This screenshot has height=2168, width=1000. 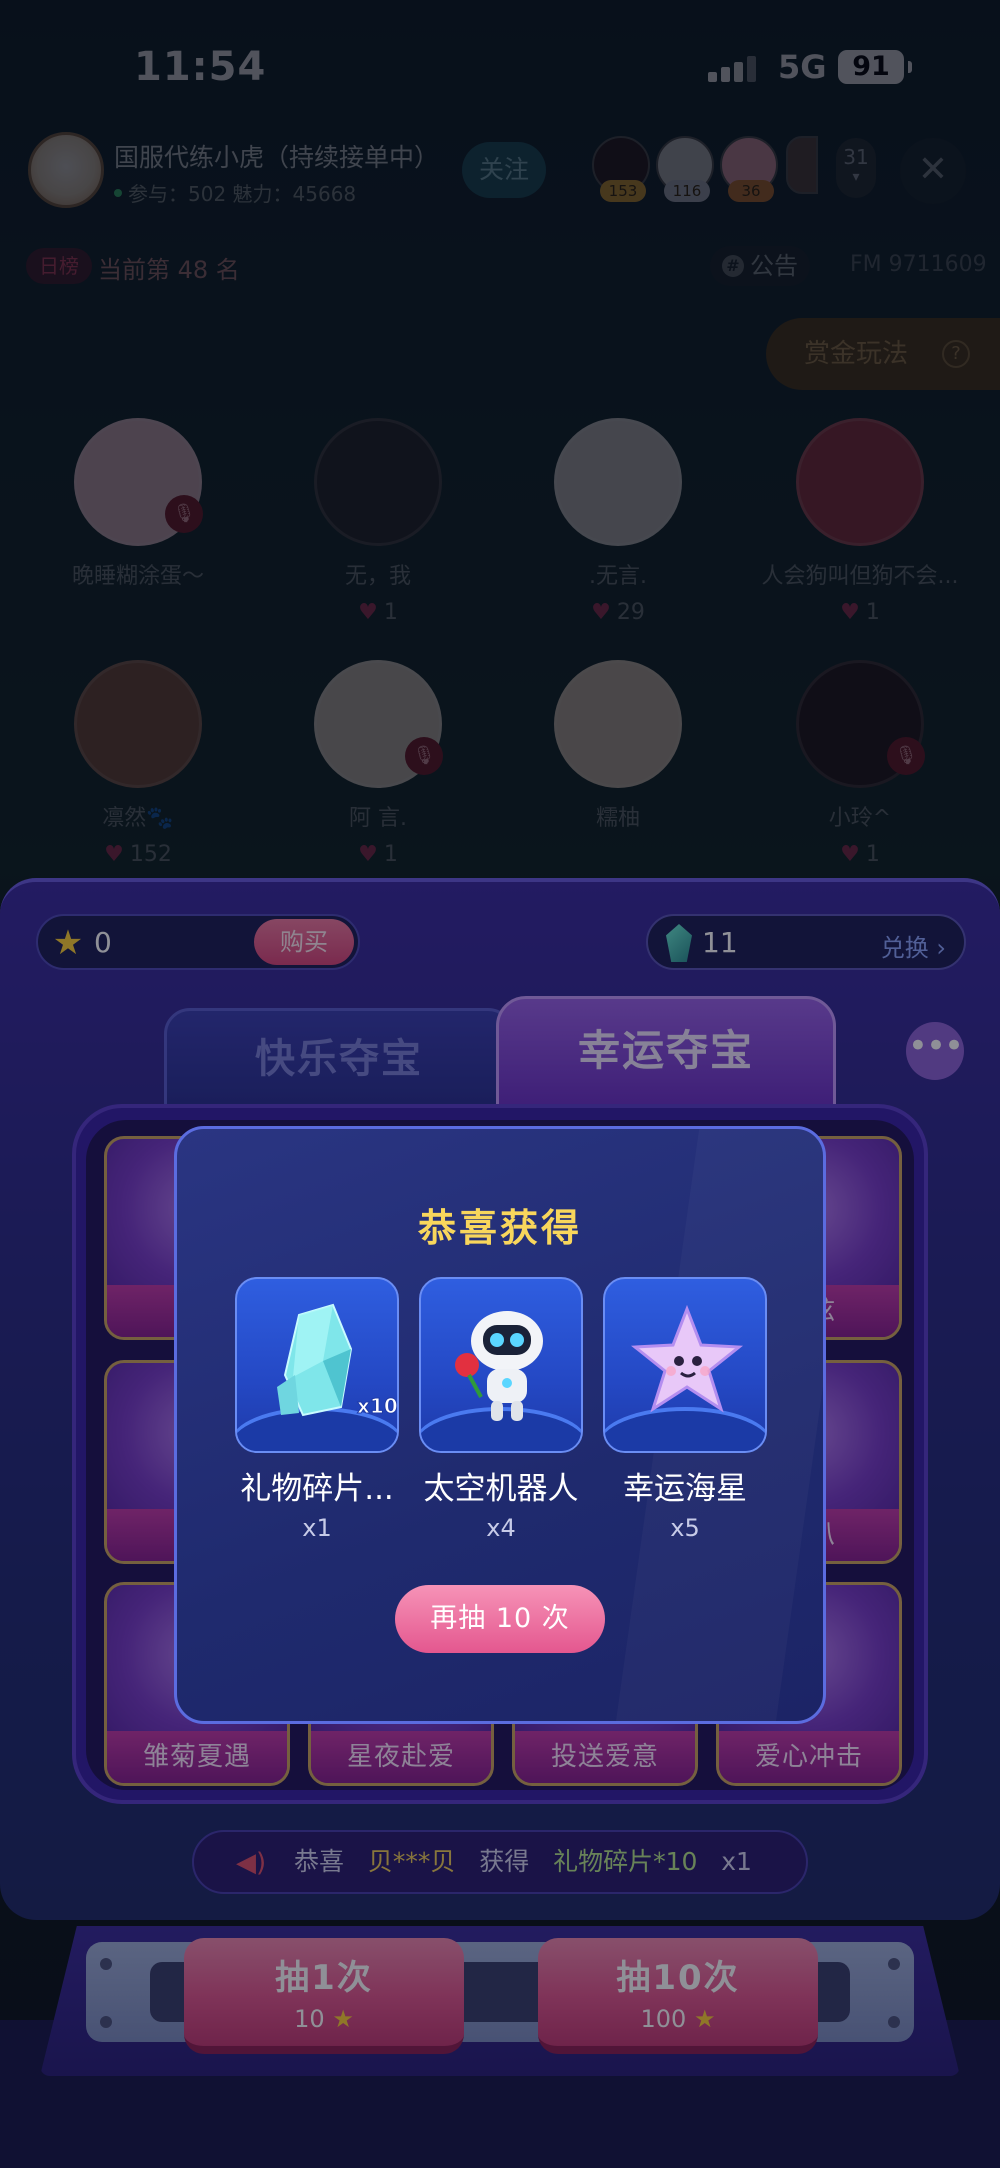 I want to click on prize-tag: x10, so click(x=377, y=1406).